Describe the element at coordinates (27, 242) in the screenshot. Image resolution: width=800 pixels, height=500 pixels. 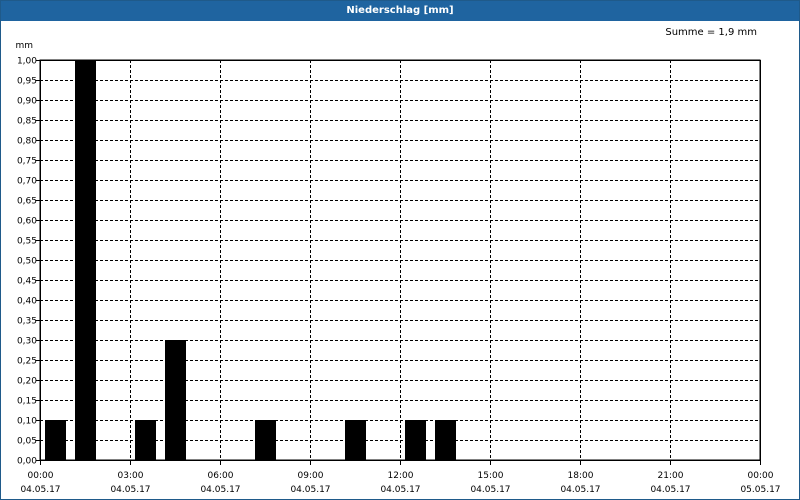
I see `y-tick-label: 0,55` at that location.